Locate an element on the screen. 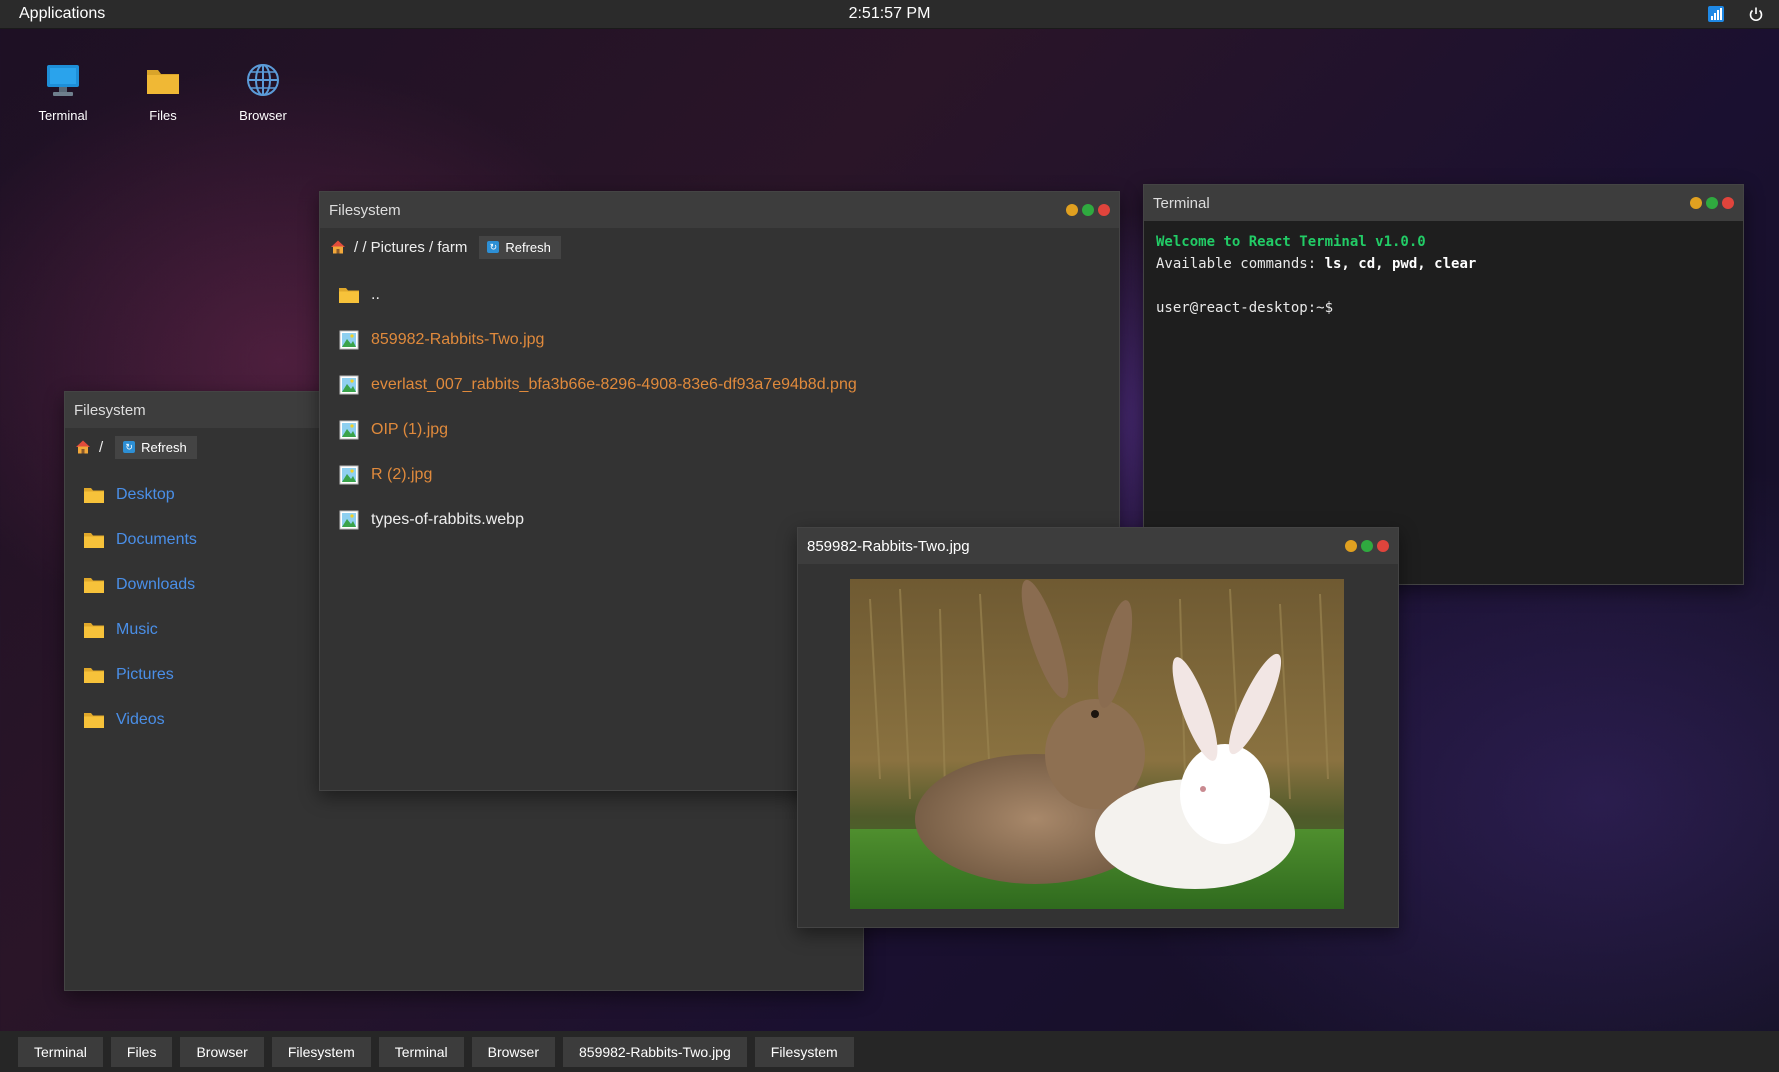  current-path: / / Pictures / farm is located at coordinates (411, 247).